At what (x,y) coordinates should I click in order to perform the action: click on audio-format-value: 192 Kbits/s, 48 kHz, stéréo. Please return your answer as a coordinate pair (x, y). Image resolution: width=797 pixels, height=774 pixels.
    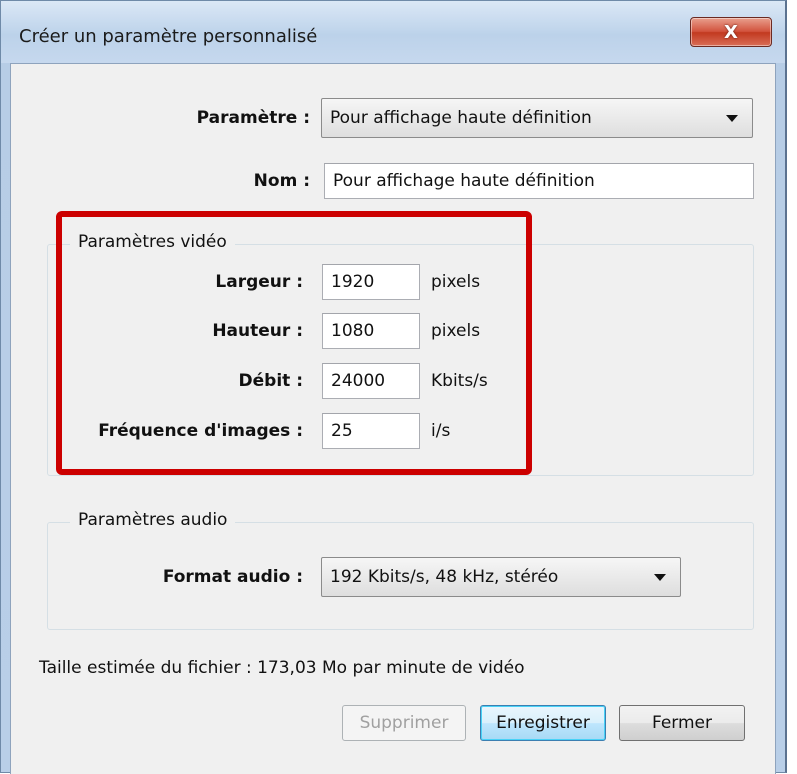
    Looking at the image, I should click on (444, 577).